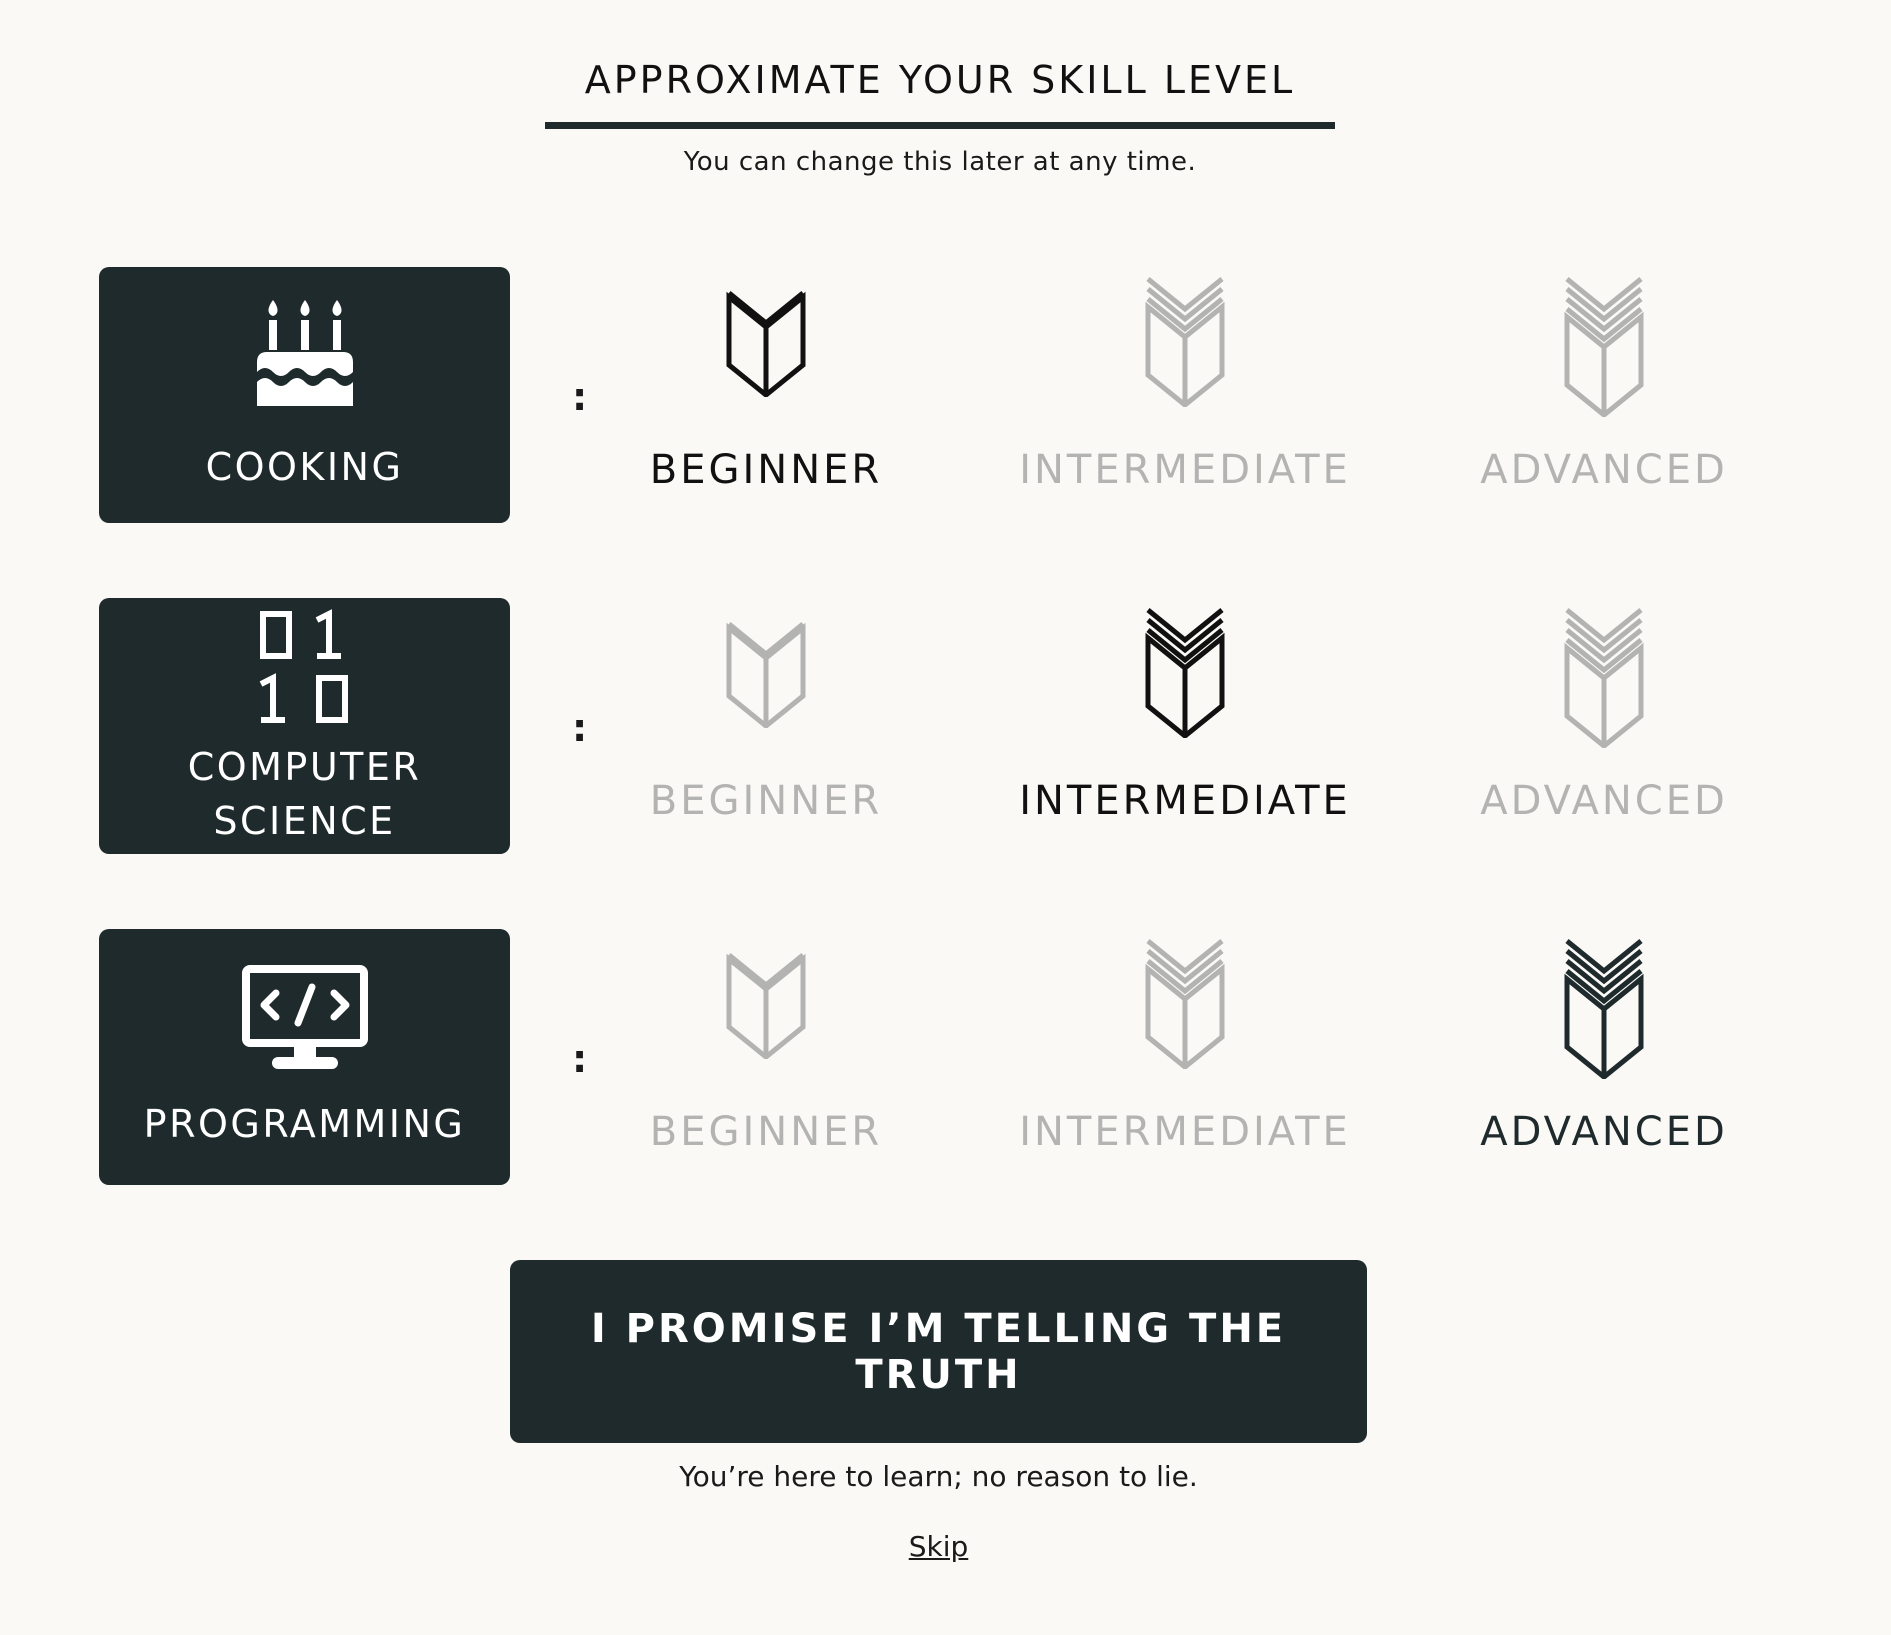 The height and width of the screenshot is (1635, 1891). What do you see at coordinates (940, 93) in the screenshot?
I see `page-title: APPROXIMATE YOUR SKILL LEVEL` at bounding box center [940, 93].